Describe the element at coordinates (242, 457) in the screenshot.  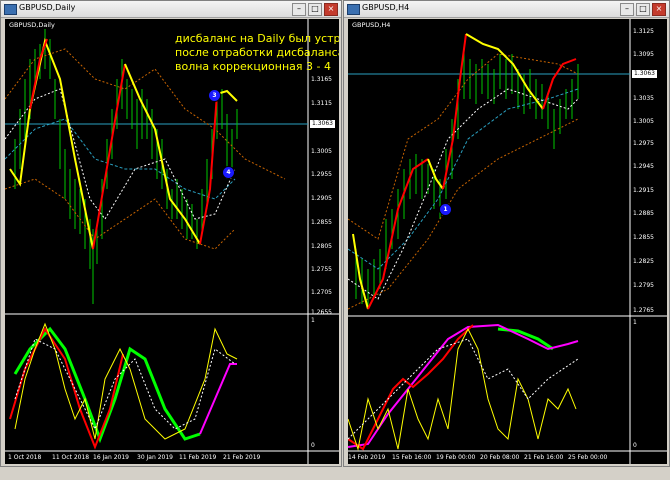
I see `left-time-tick: 21 Feb 2019` at that location.